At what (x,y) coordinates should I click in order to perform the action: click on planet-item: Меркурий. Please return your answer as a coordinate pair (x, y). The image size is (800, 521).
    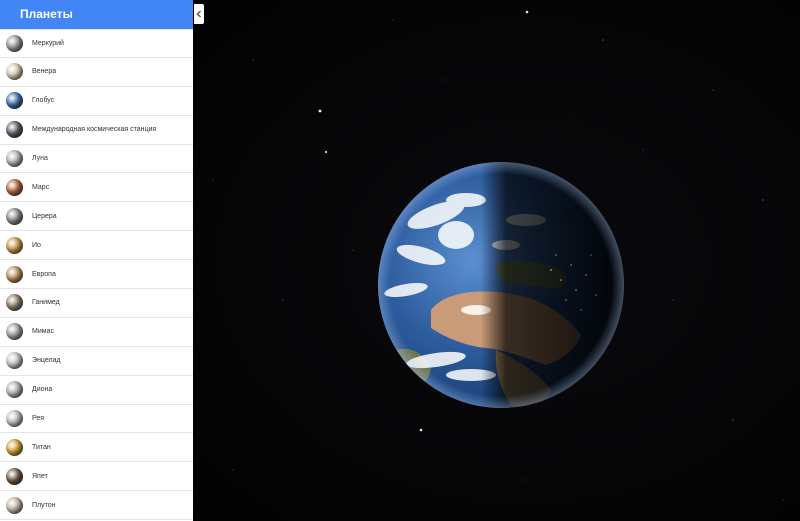
    Looking at the image, I should click on (96, 43).